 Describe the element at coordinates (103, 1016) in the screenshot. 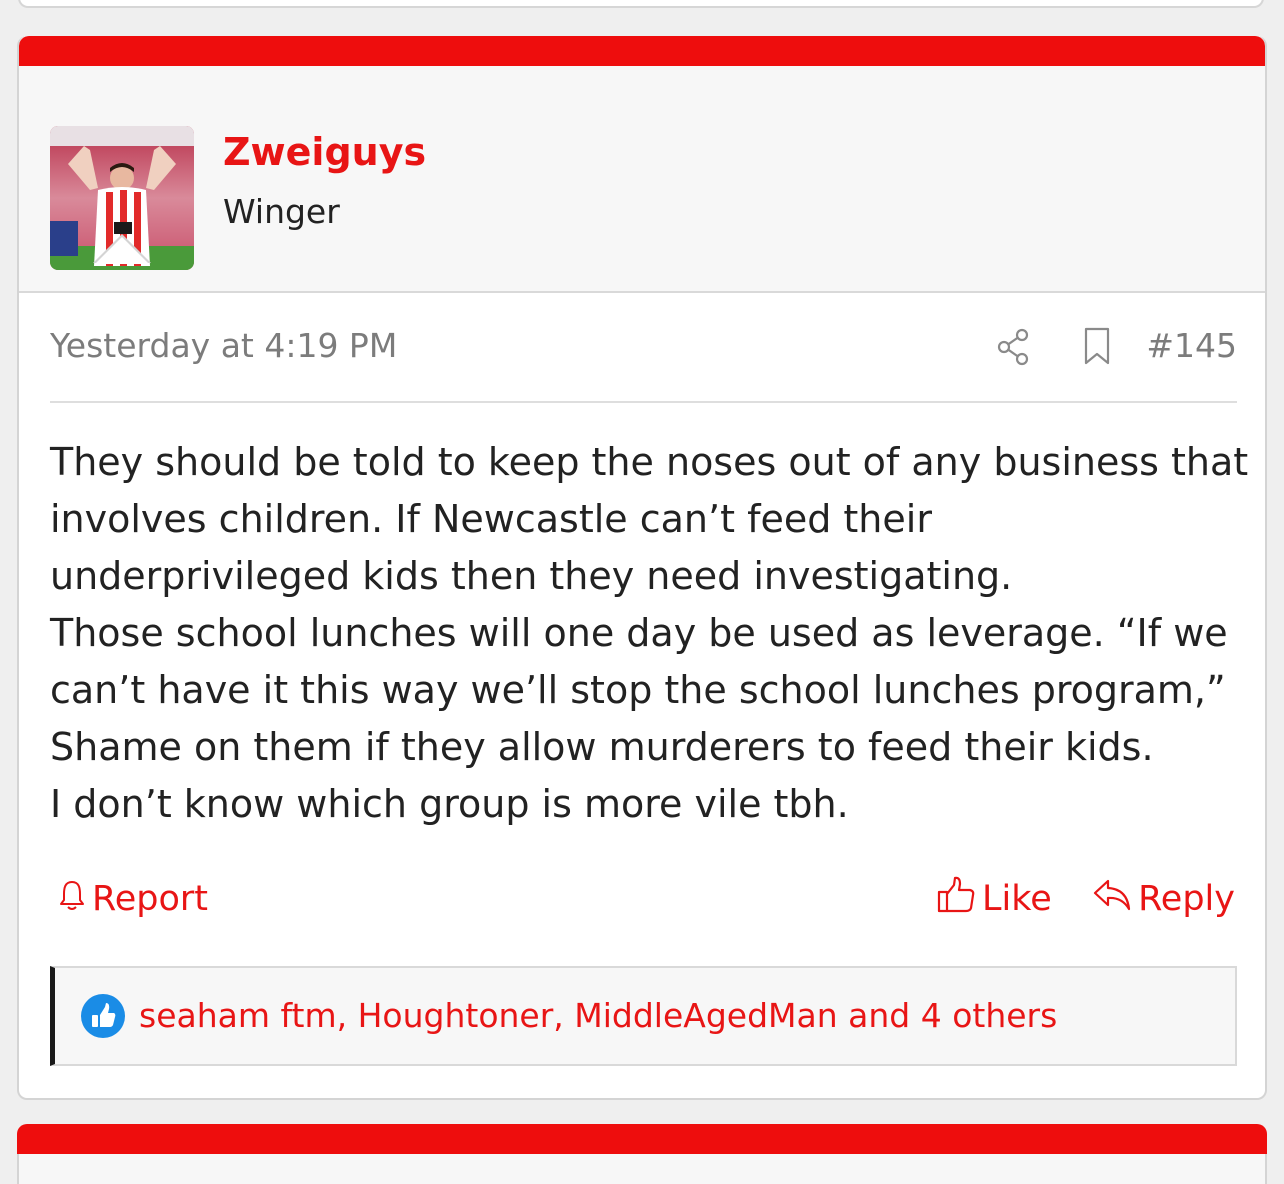

I see `like-reaction-icon` at that location.